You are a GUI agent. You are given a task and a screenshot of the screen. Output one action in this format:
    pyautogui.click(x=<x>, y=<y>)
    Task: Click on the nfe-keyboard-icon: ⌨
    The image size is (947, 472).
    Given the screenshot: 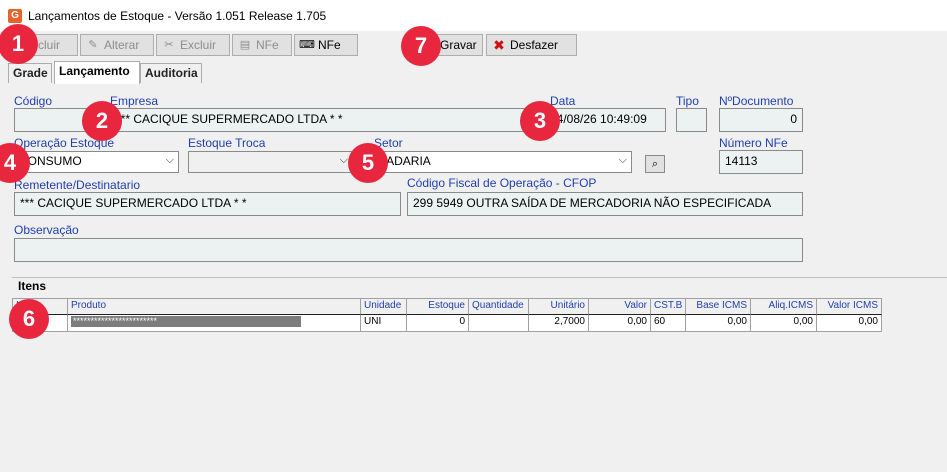 What is the action you would take?
    pyautogui.click(x=307, y=45)
    